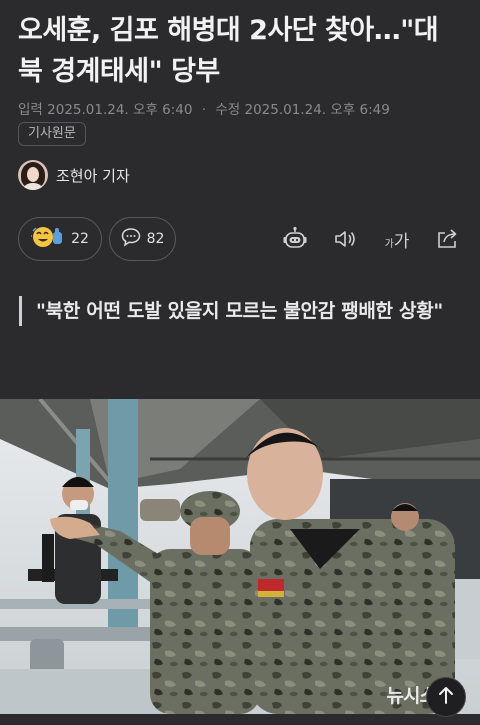 The height and width of the screenshot is (725, 480). What do you see at coordinates (345, 239) in the screenshot?
I see `speaker-icon` at bounding box center [345, 239].